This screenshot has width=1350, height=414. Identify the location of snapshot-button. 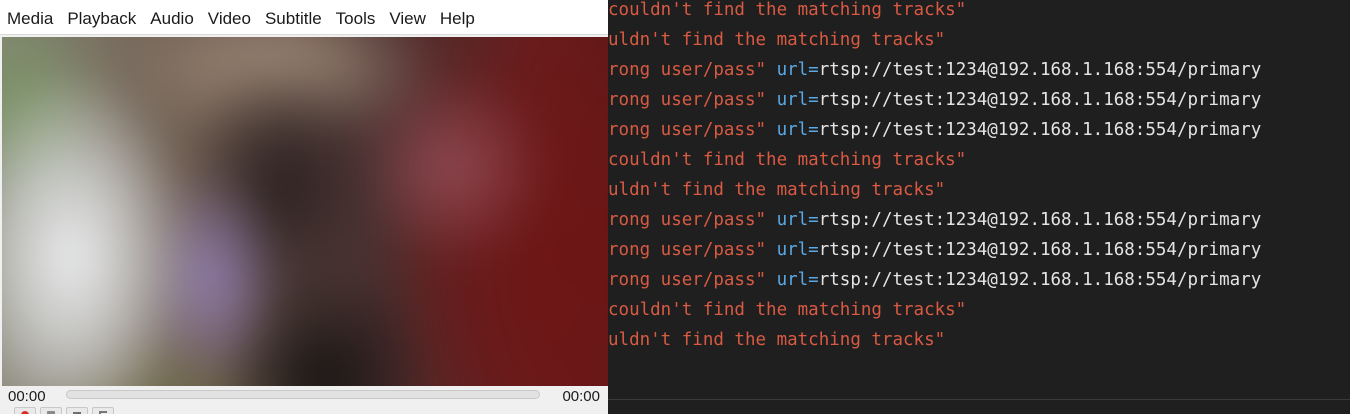
(51, 410).